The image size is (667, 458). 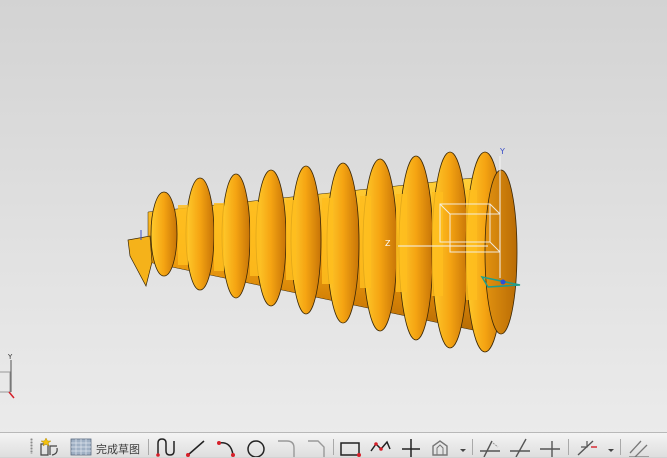 What do you see at coordinates (502, 151) in the screenshot?
I see `axis-label-y: Y` at bounding box center [502, 151].